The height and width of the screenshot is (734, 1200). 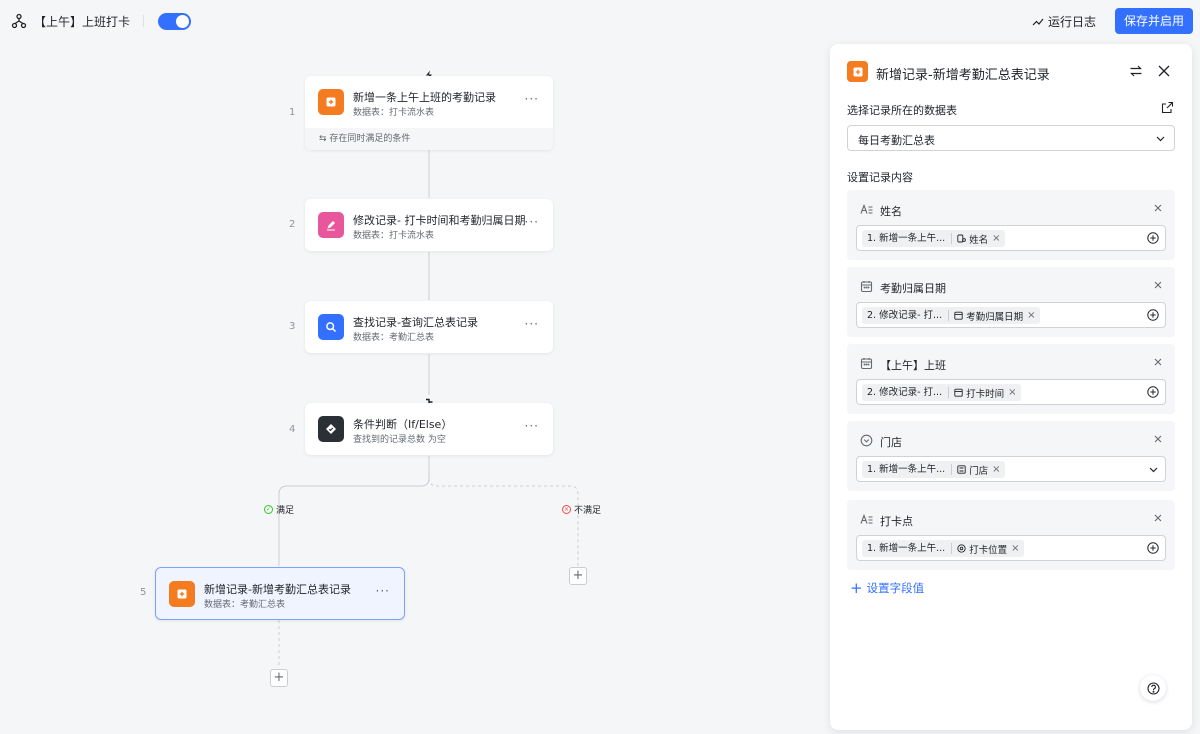 What do you see at coordinates (866, 440) in the screenshot?
I see `single-select-icon` at bounding box center [866, 440].